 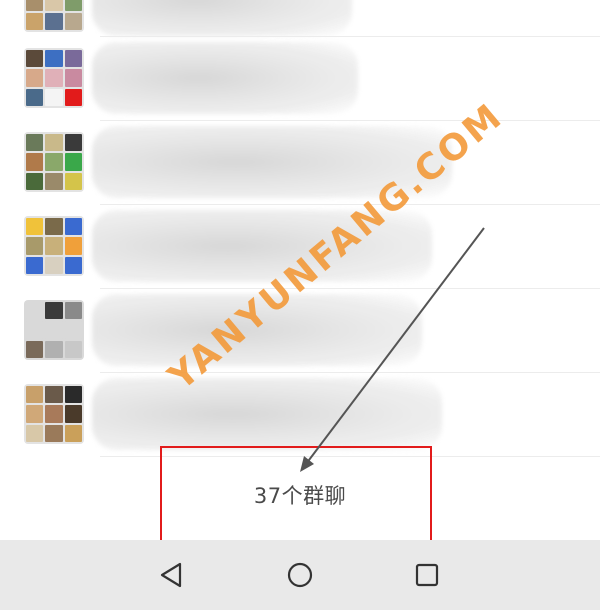 I want to click on home-circle-icon, so click(x=300, y=575).